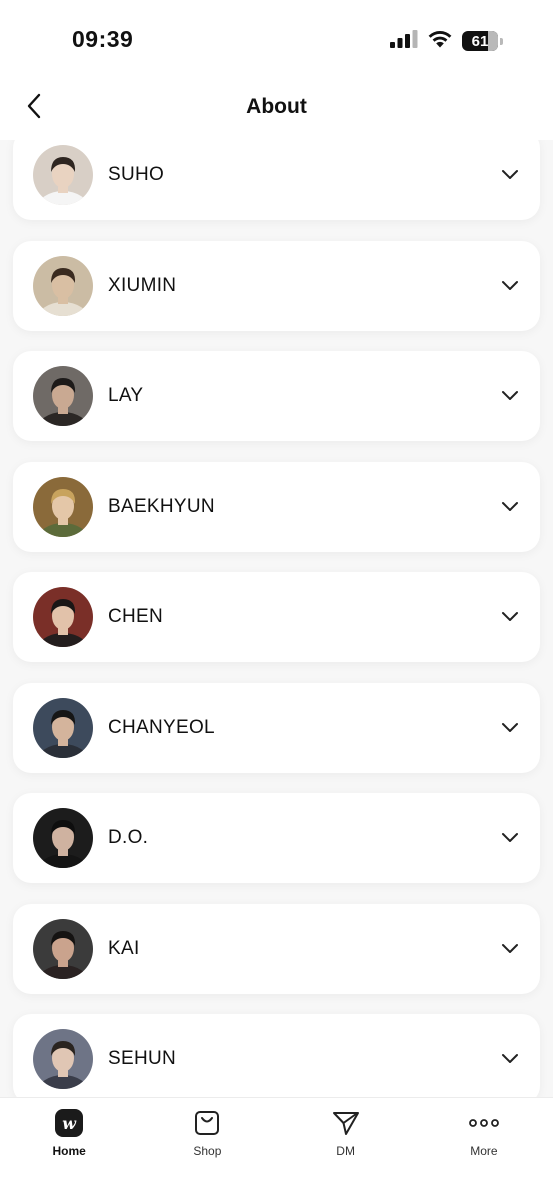  I want to click on member-card: CHEN, so click(276, 617).